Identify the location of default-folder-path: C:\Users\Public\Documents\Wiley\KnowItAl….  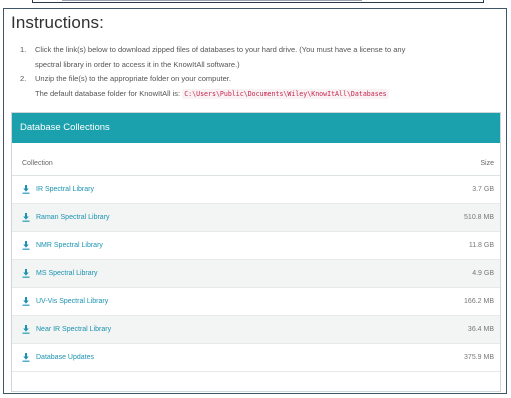
(285, 93).